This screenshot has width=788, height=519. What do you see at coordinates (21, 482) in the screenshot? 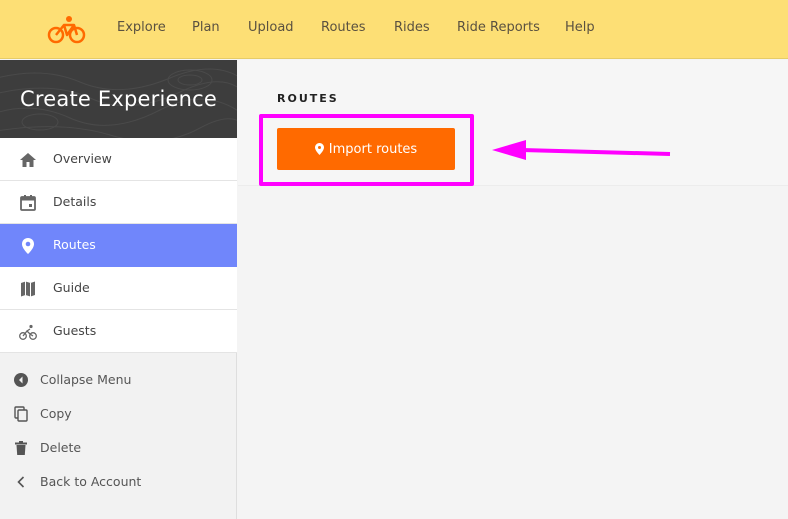
I see `chevron-left-icon` at bounding box center [21, 482].